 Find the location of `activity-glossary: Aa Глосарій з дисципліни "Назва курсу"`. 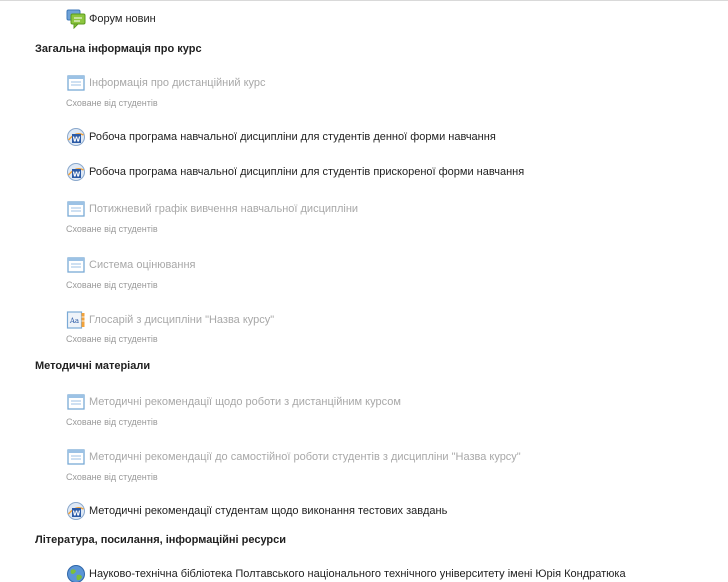

activity-glossary: Aa Глосарій з дисципліни "Назва курсу" is located at coordinates (170, 320).